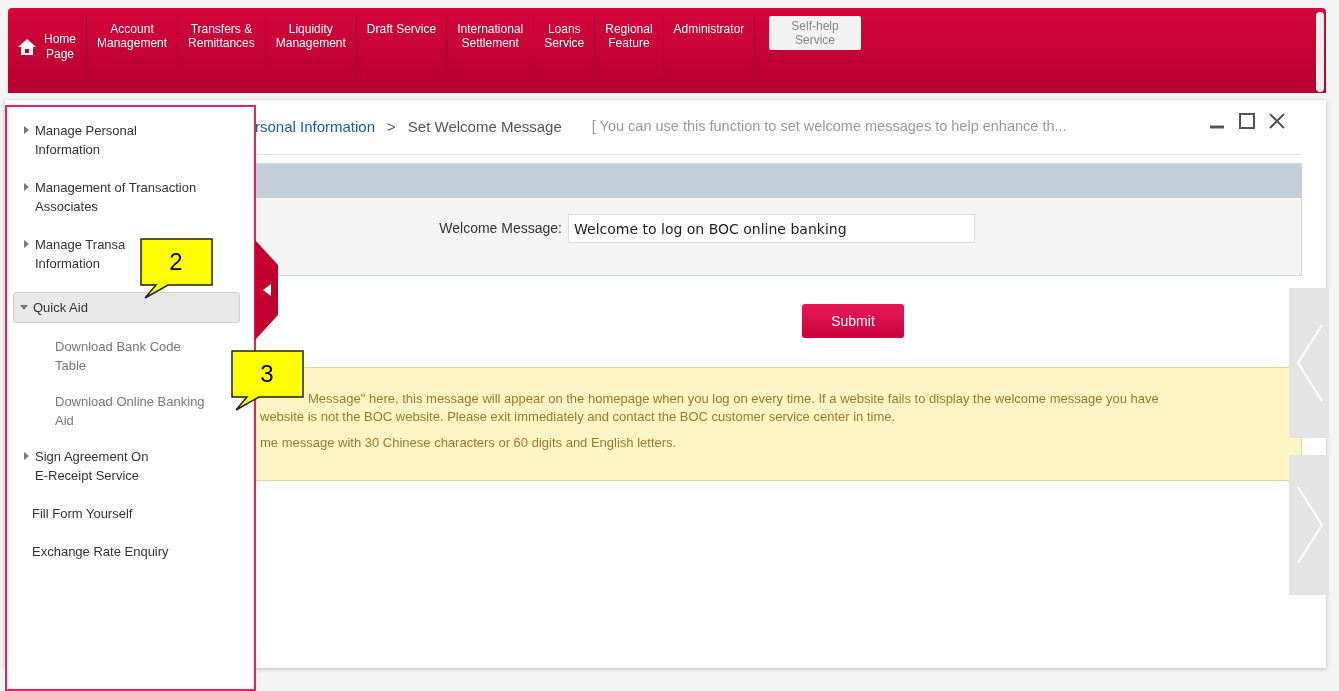  I want to click on menu-item: Account Management, so click(133, 47).